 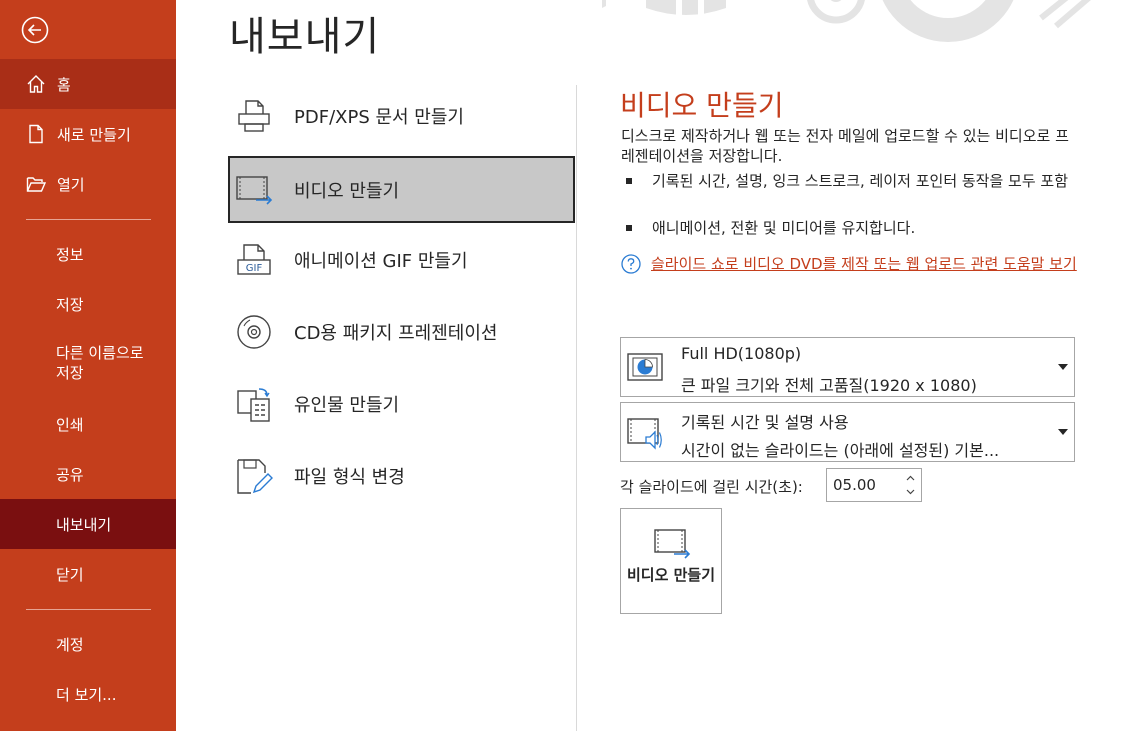 I want to click on export-option-label: CD용 패키지 프레젠테이션, so click(x=396, y=333).